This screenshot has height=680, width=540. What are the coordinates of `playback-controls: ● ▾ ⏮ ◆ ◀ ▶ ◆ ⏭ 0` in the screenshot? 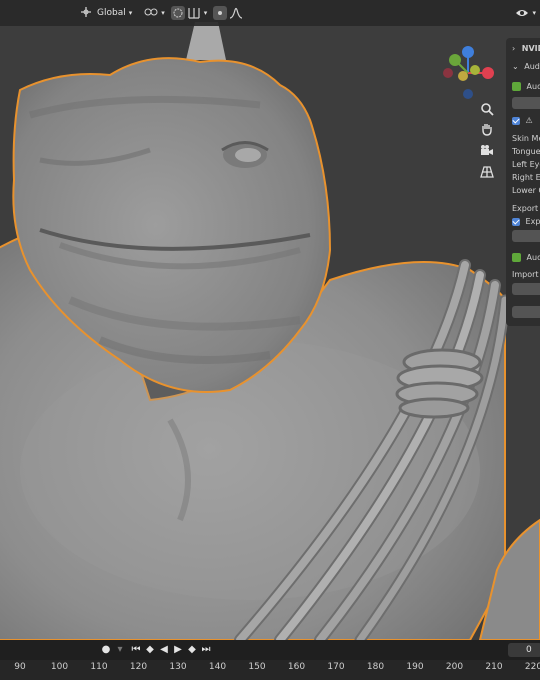 It's located at (270, 650).